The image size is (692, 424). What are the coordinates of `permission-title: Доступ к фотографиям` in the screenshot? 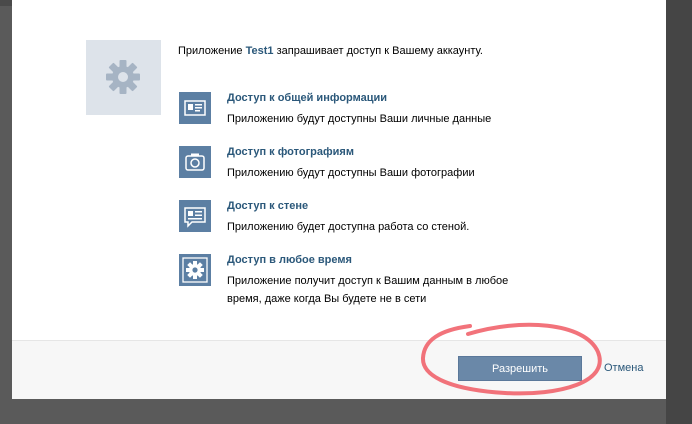 It's located at (290, 152).